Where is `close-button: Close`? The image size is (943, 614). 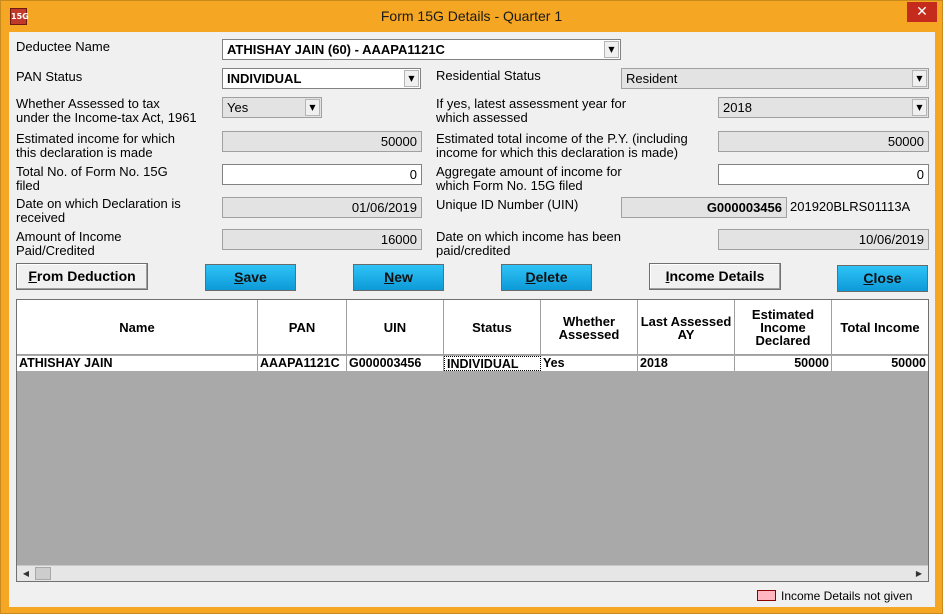
close-button: Close is located at coordinates (882, 278).